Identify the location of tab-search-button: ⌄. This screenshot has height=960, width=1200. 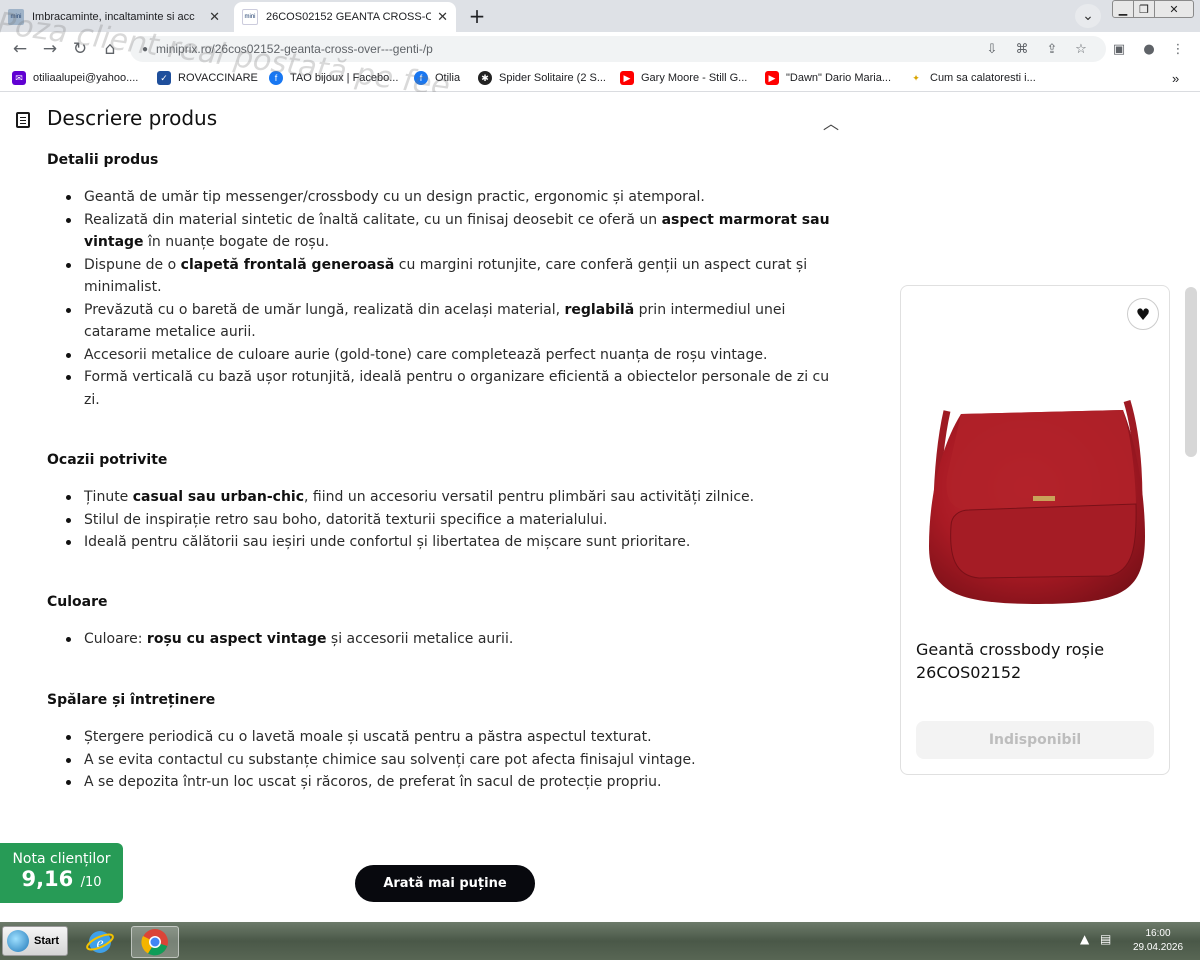
(1088, 16).